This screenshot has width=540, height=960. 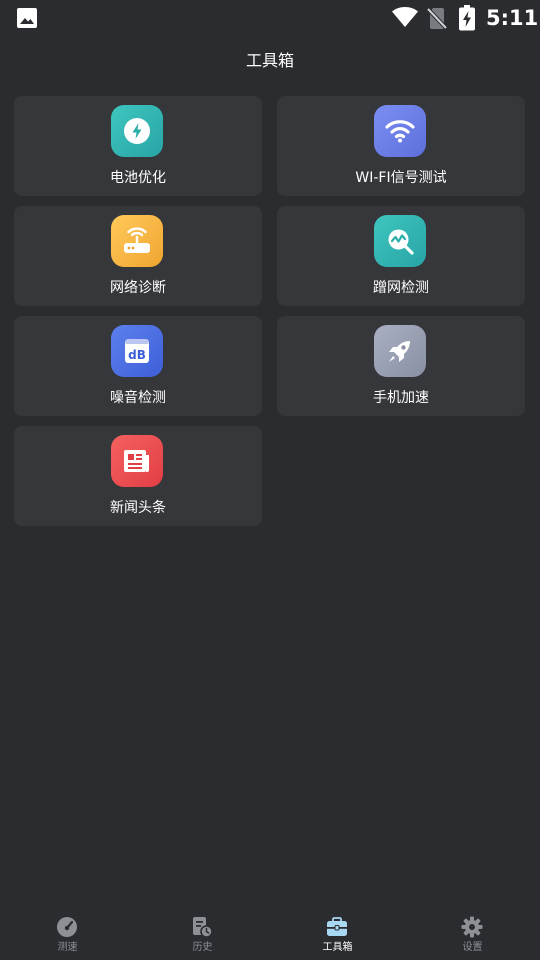 I want to click on decibel-icon: dB, so click(x=137, y=351).